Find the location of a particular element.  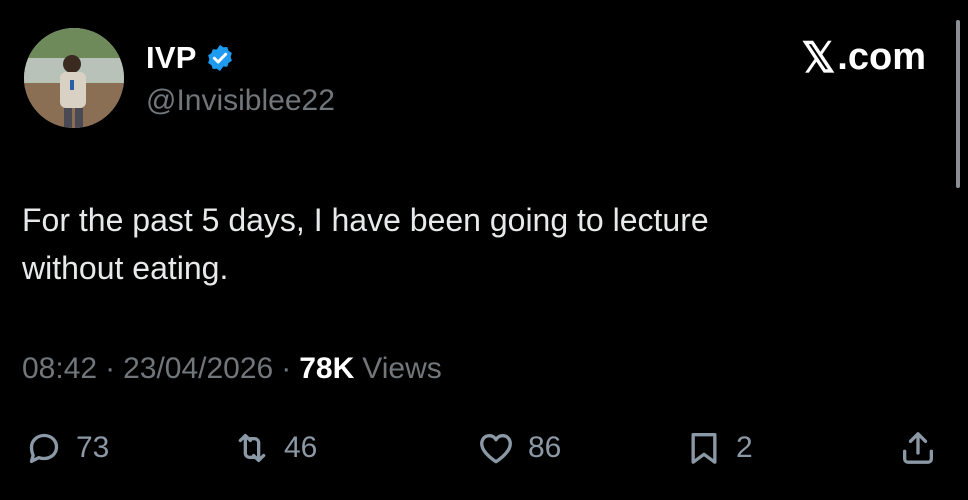

x-logo-icon: 𝕏 is located at coordinates (818, 57).